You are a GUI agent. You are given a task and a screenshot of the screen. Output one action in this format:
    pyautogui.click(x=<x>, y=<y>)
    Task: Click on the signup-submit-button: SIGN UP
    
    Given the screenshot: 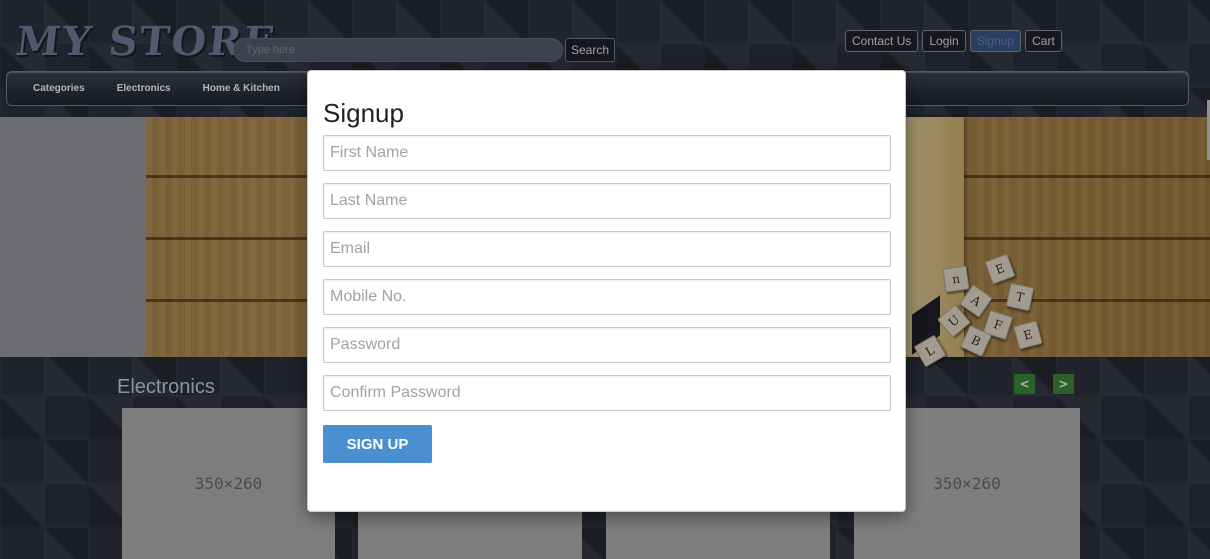 What is the action you would take?
    pyautogui.click(x=377, y=444)
    